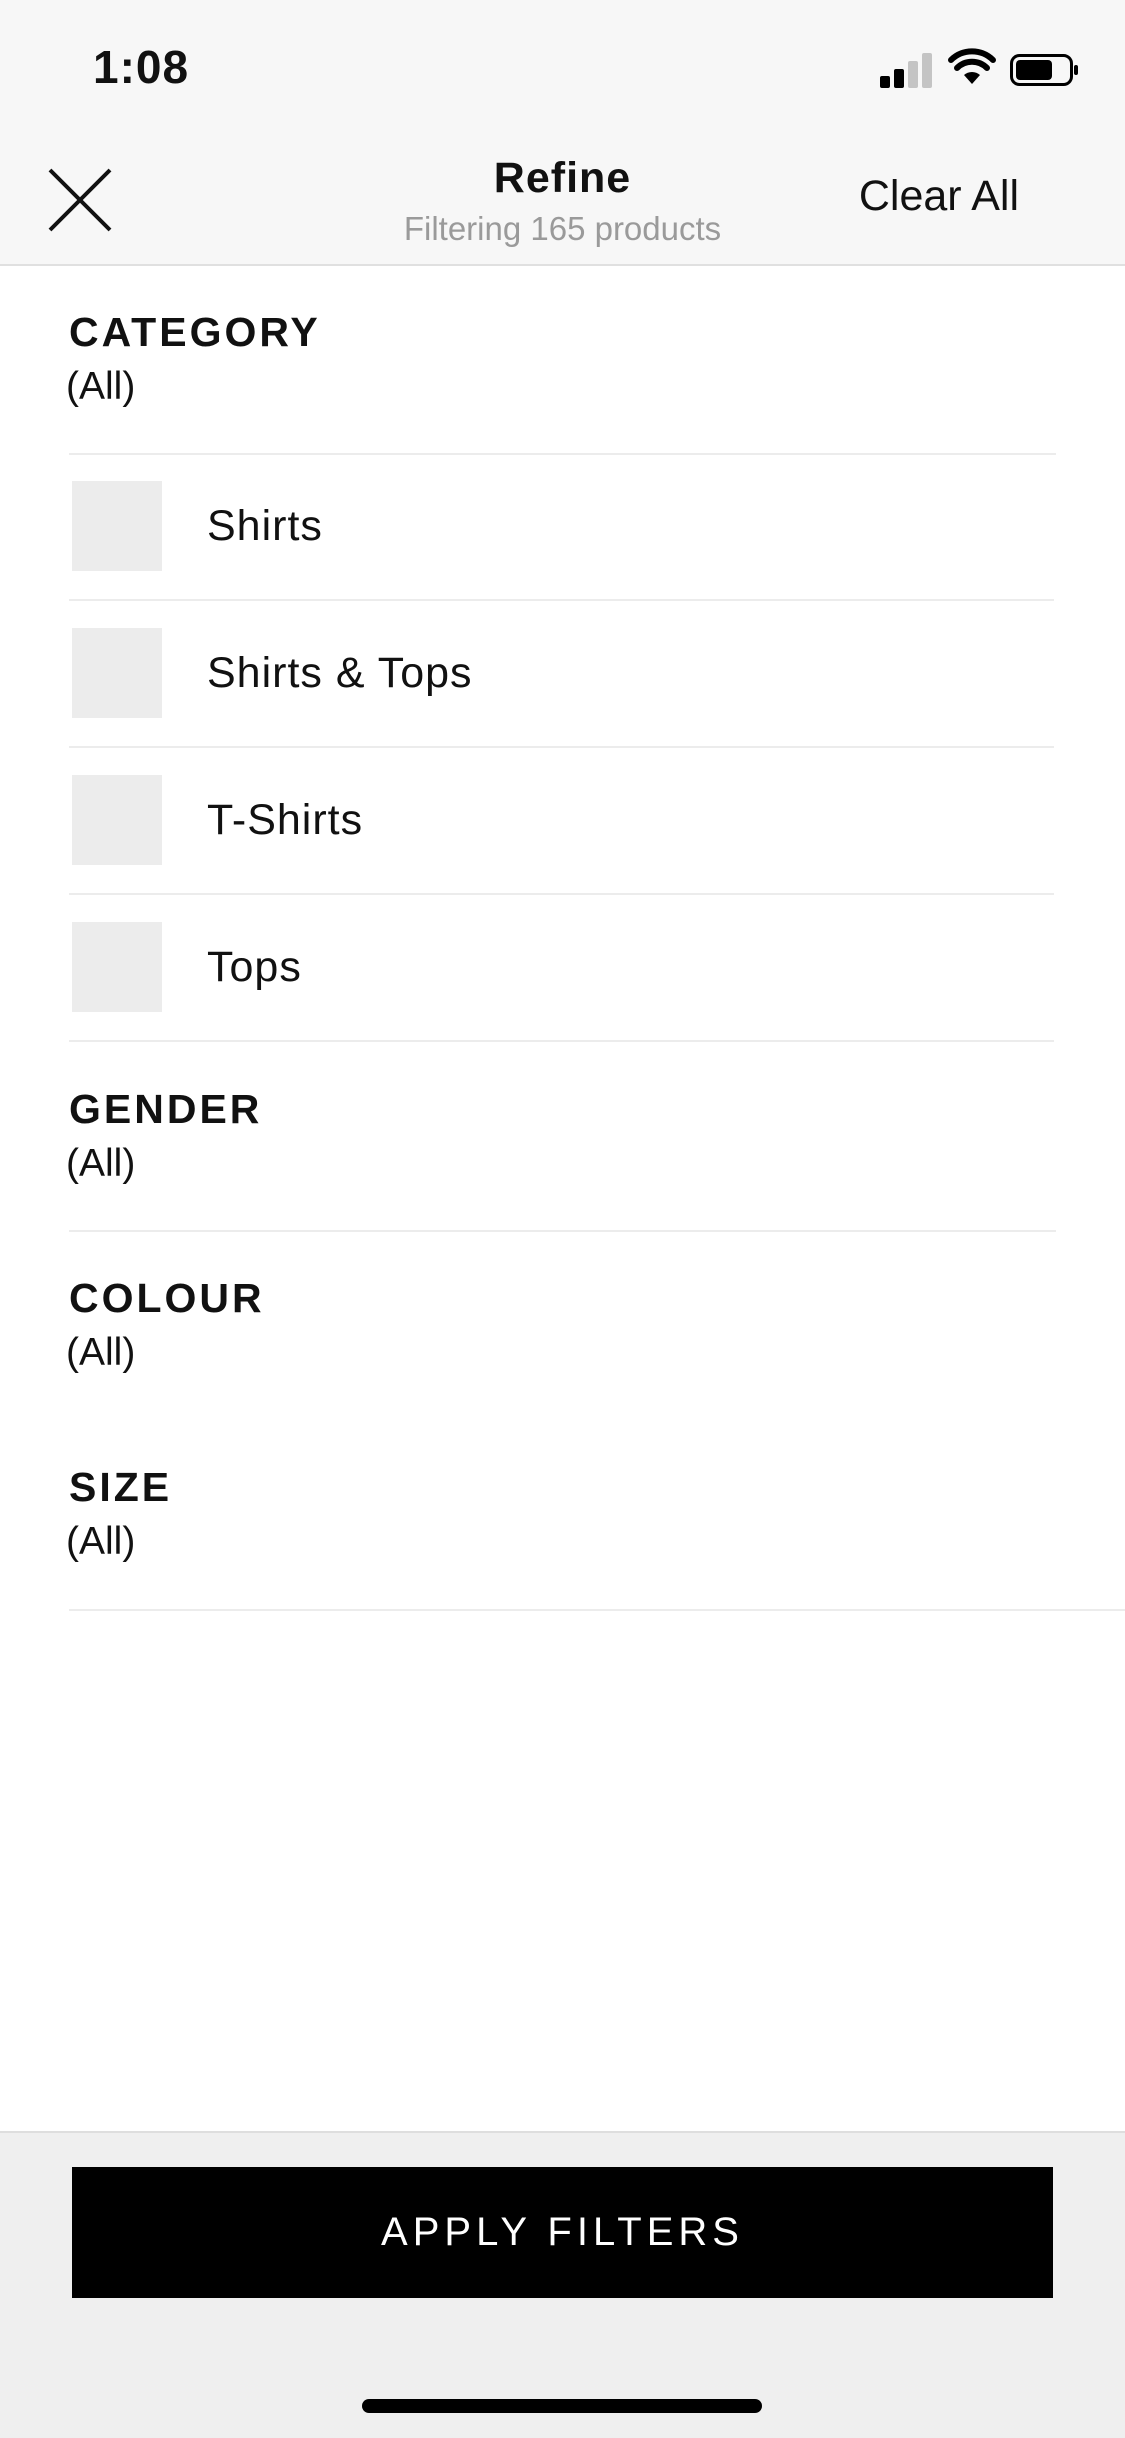 The height and width of the screenshot is (2438, 1125). What do you see at coordinates (340, 673) in the screenshot?
I see `option-label: Shirts & Tops` at bounding box center [340, 673].